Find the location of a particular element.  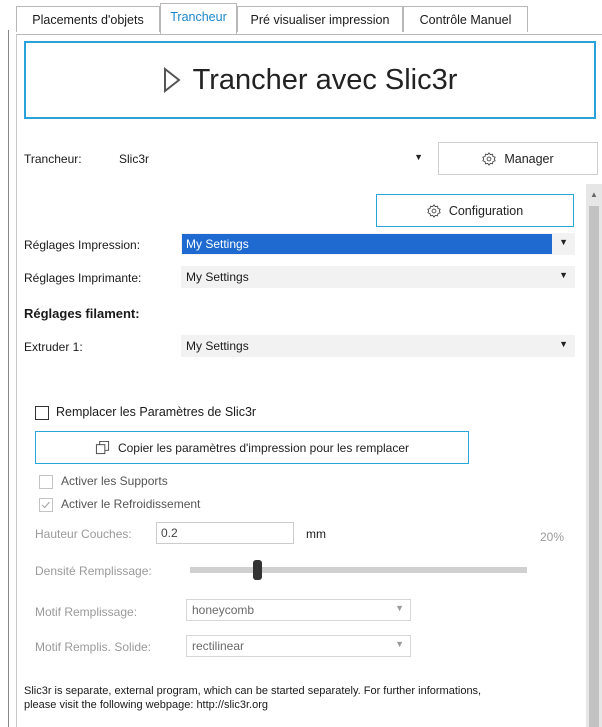

filament-heading: Réglages filament: is located at coordinates (82, 313).